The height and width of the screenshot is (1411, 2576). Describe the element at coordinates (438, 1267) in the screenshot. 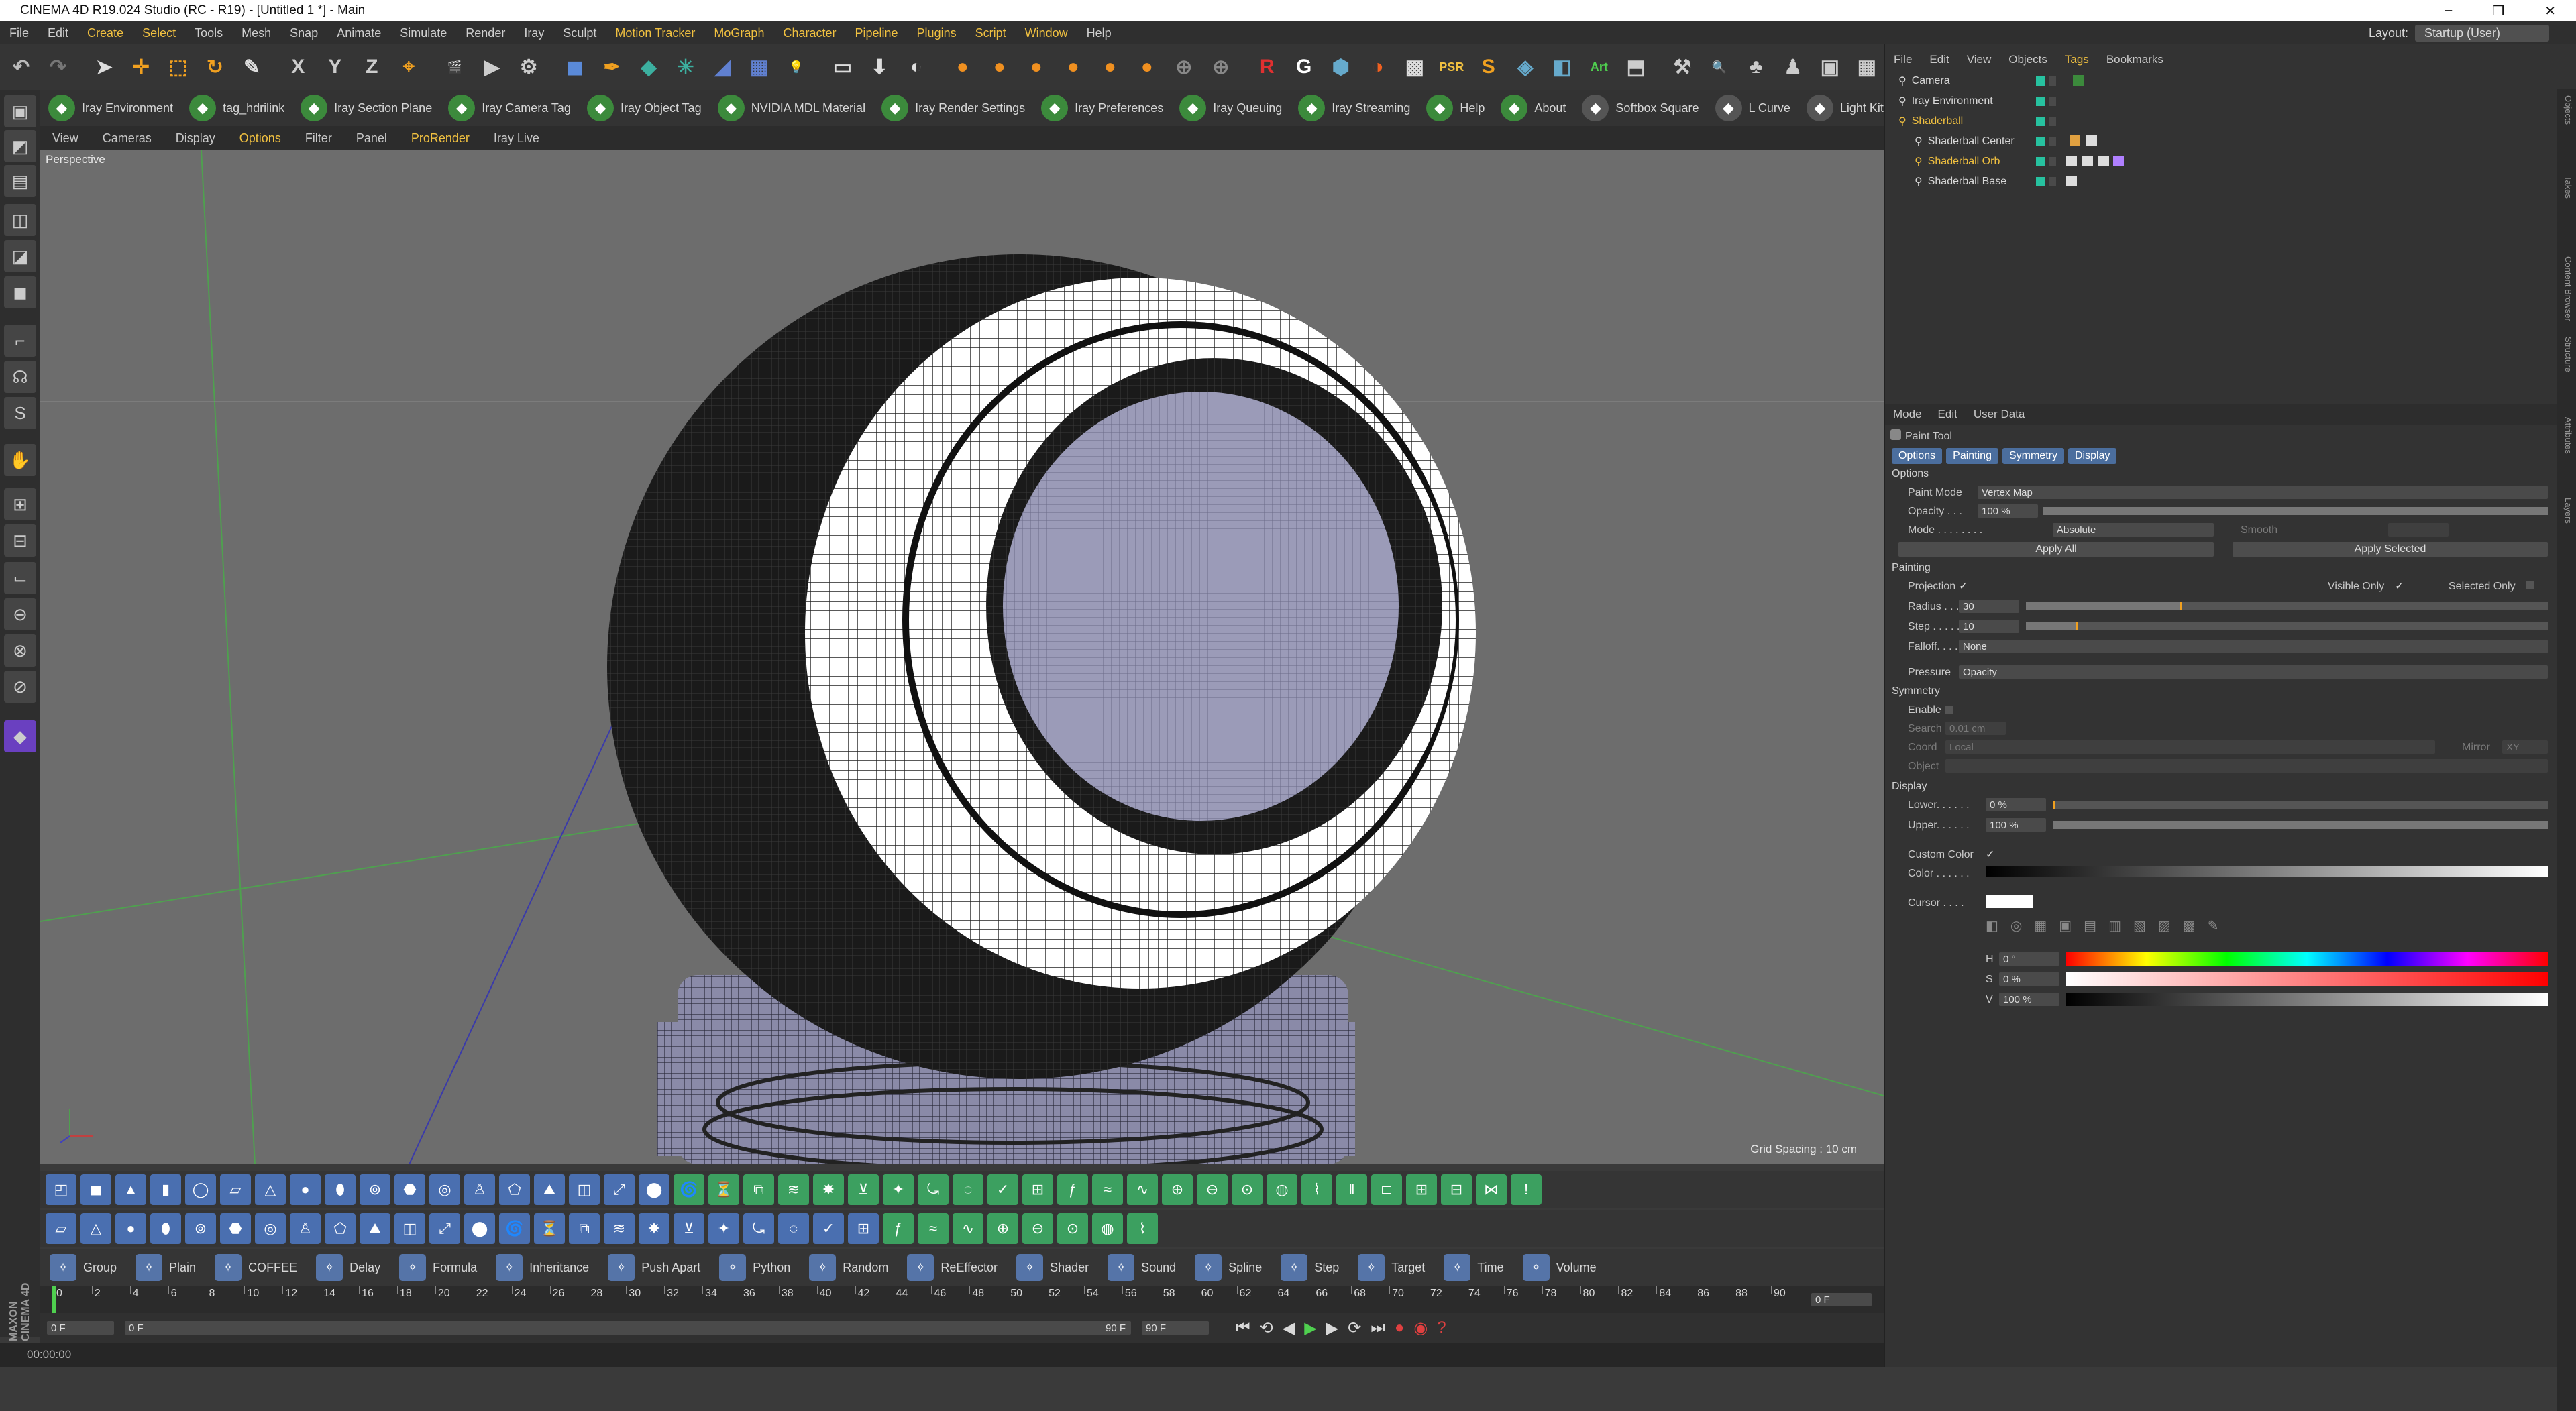

I see `effector-formula: ✧ Formula` at that location.